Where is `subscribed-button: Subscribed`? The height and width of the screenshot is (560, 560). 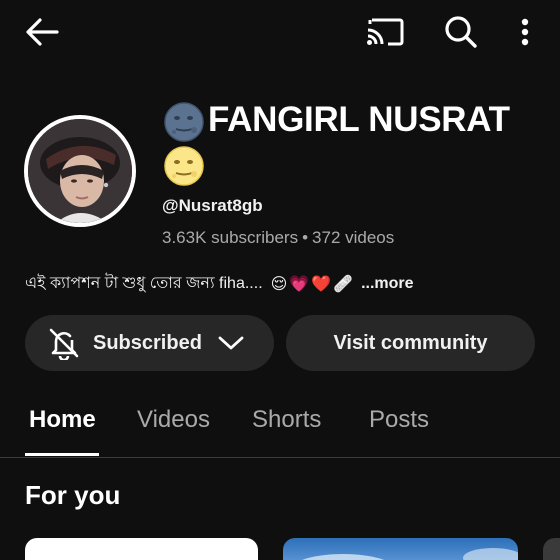
subscribed-button: Subscribed is located at coordinates (149, 343).